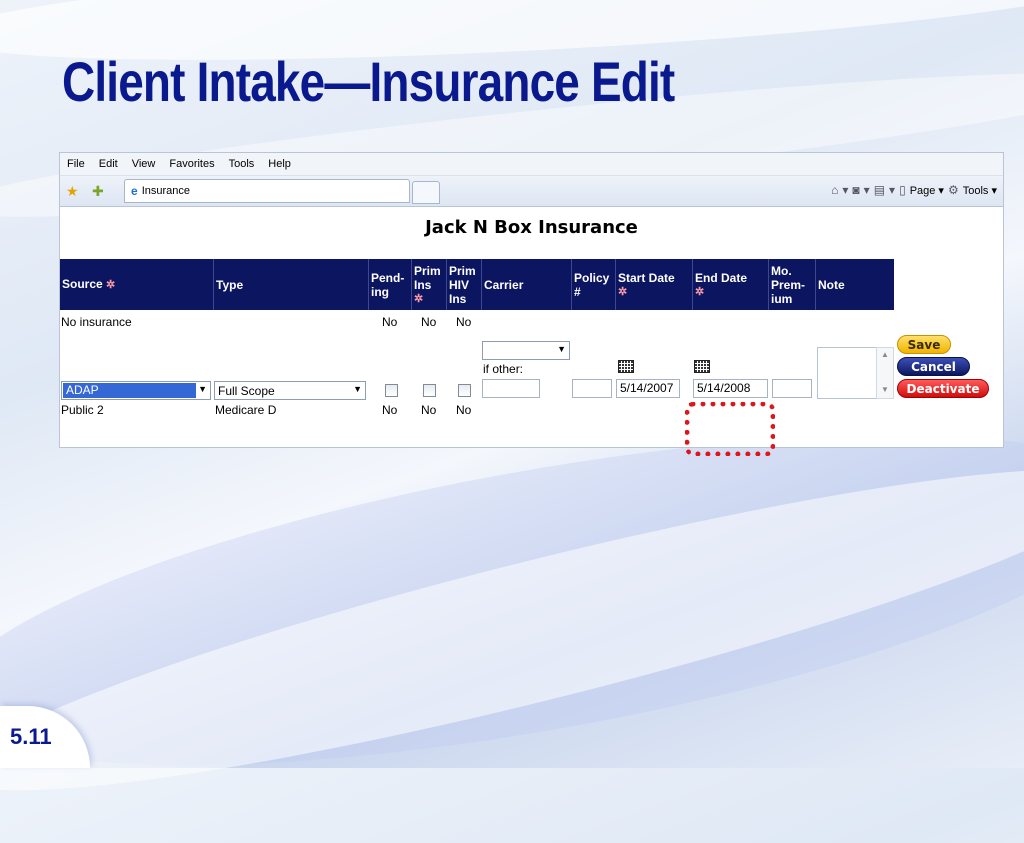 The image size is (1024, 843). I want to click on add-favorite-icon: ✚, so click(98, 191).